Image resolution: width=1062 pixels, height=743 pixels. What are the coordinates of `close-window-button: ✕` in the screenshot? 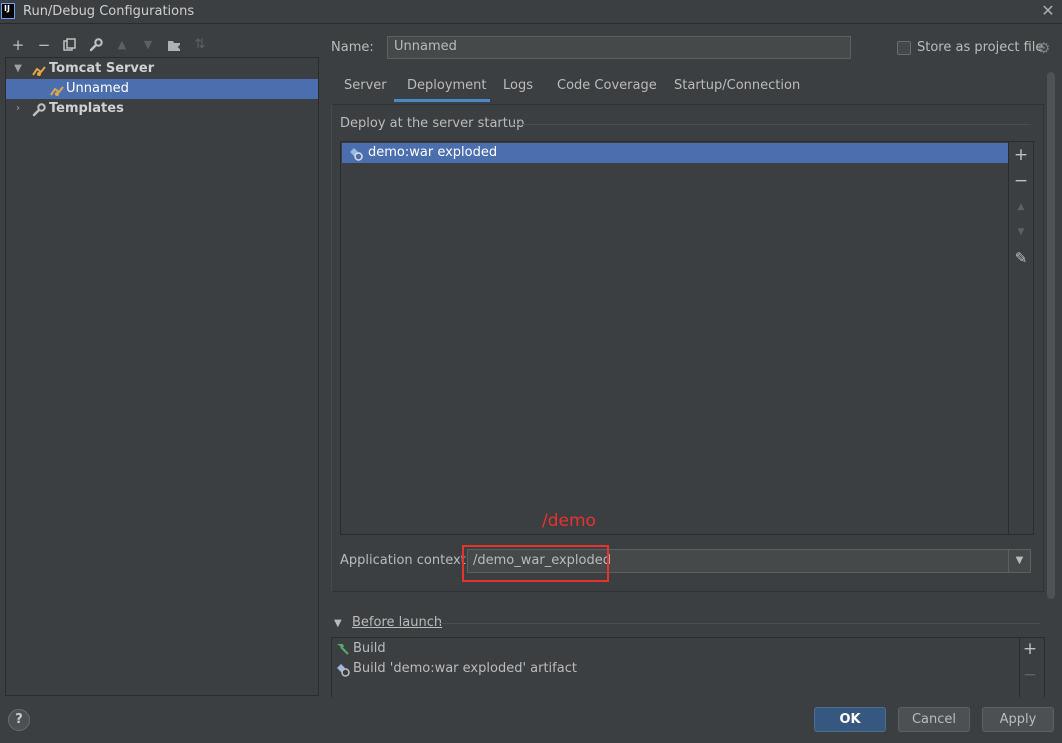 It's located at (1048, 11).